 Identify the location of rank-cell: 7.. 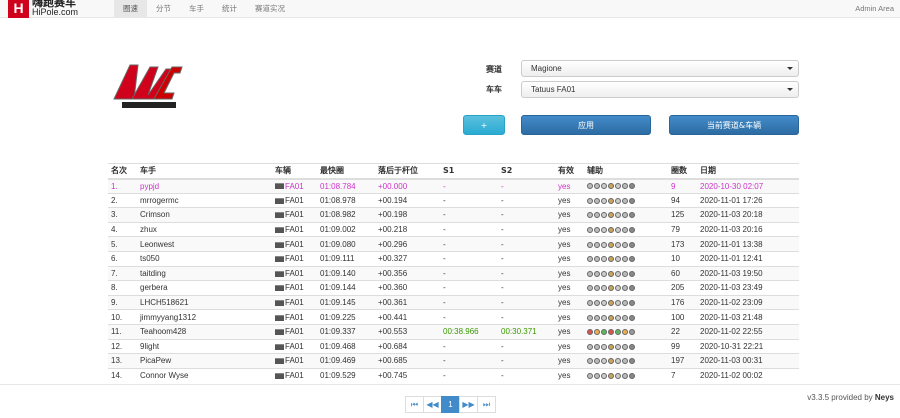
(122, 273).